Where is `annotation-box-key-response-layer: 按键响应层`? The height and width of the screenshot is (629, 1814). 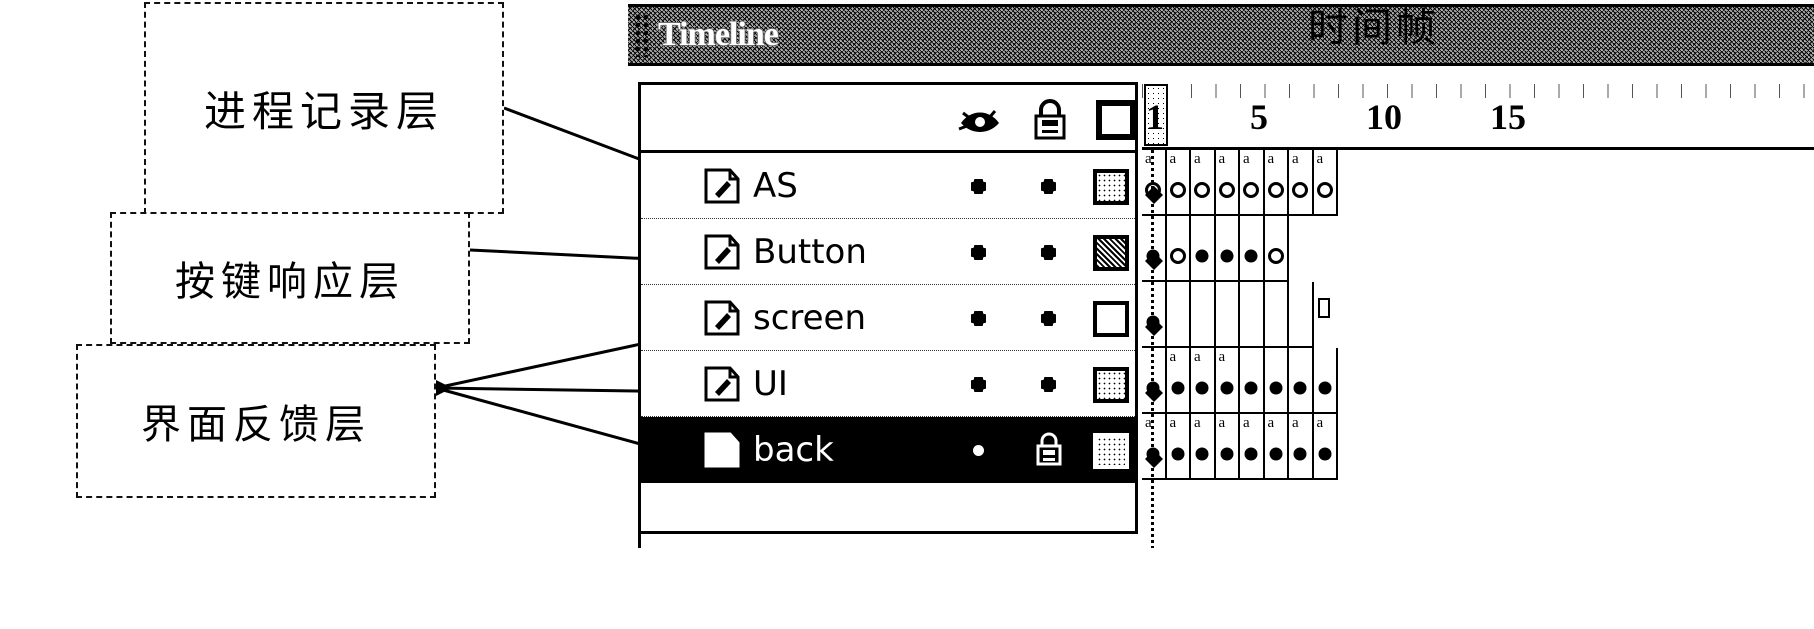
annotation-box-key-response-layer: 按键响应层 is located at coordinates (290, 278).